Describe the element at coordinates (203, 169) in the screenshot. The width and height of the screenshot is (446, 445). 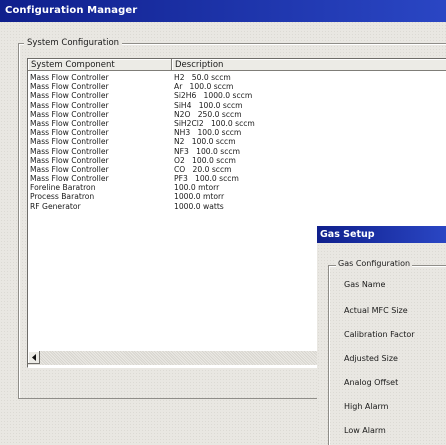
I see `description-cell: CO 20.0 sccm` at that location.